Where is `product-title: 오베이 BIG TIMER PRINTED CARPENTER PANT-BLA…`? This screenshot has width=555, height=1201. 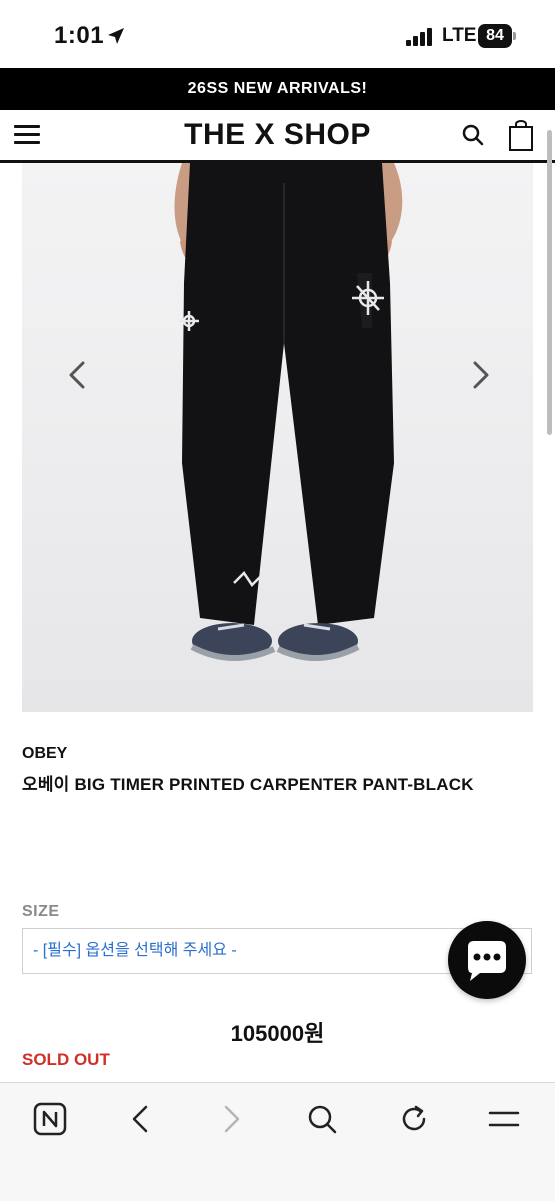
product-title: 오베이 BIG TIMER PRINTED CARPENTER PANT-BLA… is located at coordinates (248, 784).